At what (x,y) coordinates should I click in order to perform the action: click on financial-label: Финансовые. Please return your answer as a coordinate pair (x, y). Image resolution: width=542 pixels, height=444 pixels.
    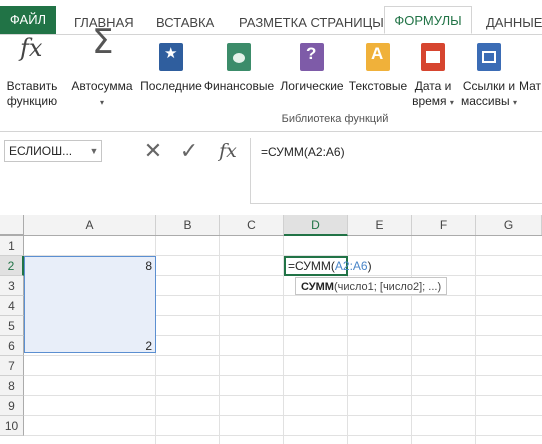
    Looking at the image, I should click on (239, 86).